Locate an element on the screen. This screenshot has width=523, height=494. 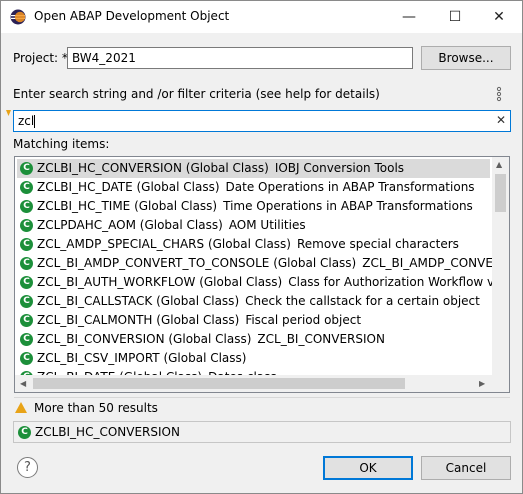
item-description: Date Operations in ABAP Transformations is located at coordinates (350, 187).